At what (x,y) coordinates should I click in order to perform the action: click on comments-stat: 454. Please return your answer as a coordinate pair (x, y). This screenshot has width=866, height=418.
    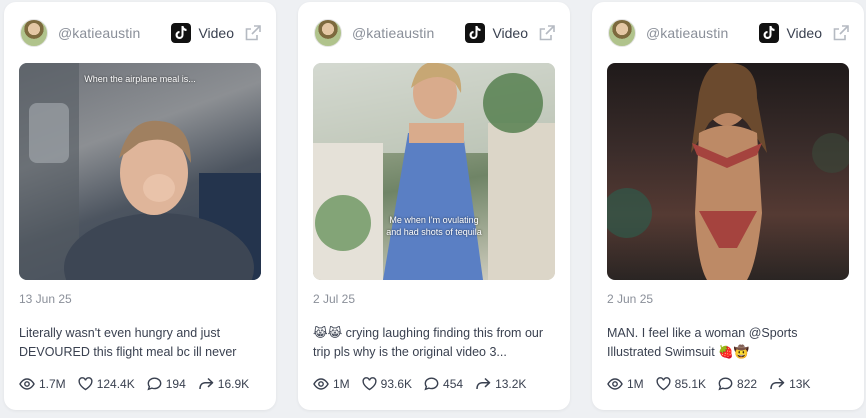
    Looking at the image, I should click on (443, 384).